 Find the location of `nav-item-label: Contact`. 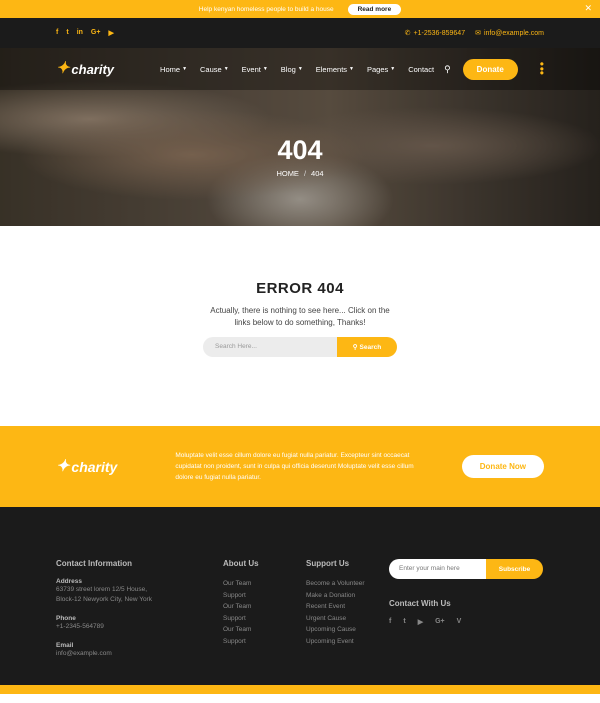

nav-item-label: Contact is located at coordinates (421, 69).